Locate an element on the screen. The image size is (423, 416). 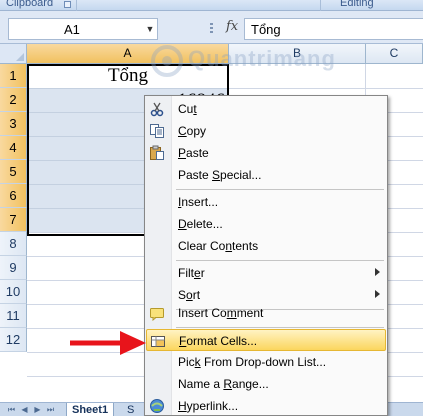
column-header-b: B is located at coordinates (297, 54).